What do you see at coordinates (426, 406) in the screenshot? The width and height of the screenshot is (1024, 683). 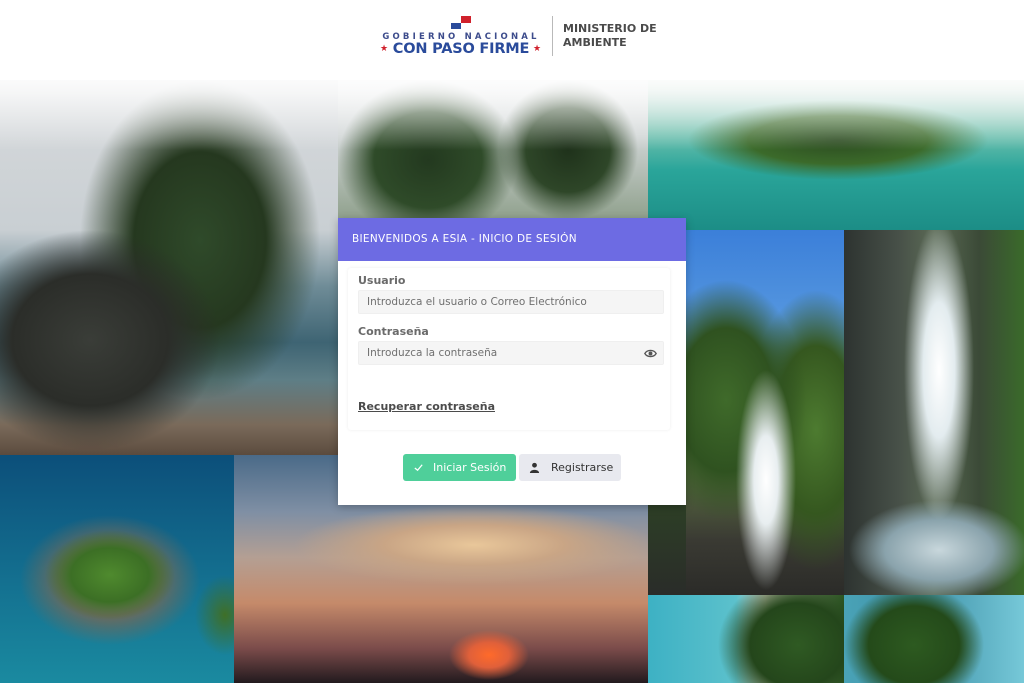 I see `recover-password-link: Recuperar contraseña` at bounding box center [426, 406].